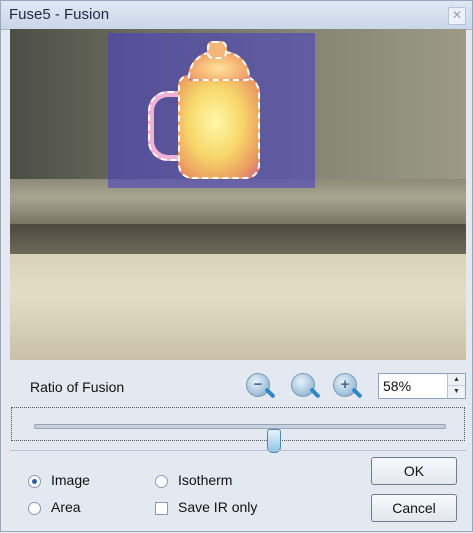 Image resolution: width=473 pixels, height=533 pixels. I want to click on ratio-slider, so click(238, 430).